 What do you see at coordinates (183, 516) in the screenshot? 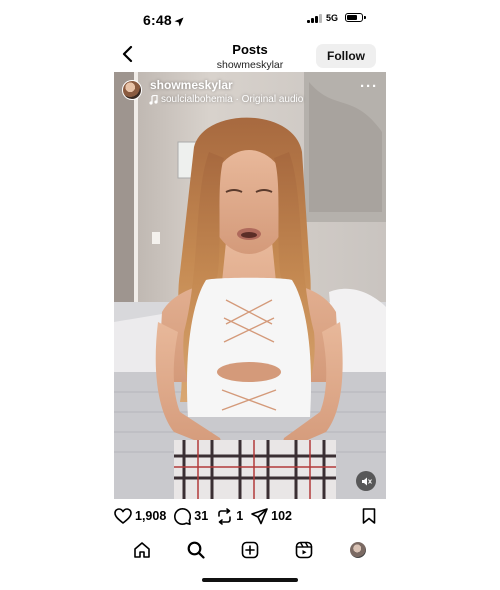
I see `comment-icon` at bounding box center [183, 516].